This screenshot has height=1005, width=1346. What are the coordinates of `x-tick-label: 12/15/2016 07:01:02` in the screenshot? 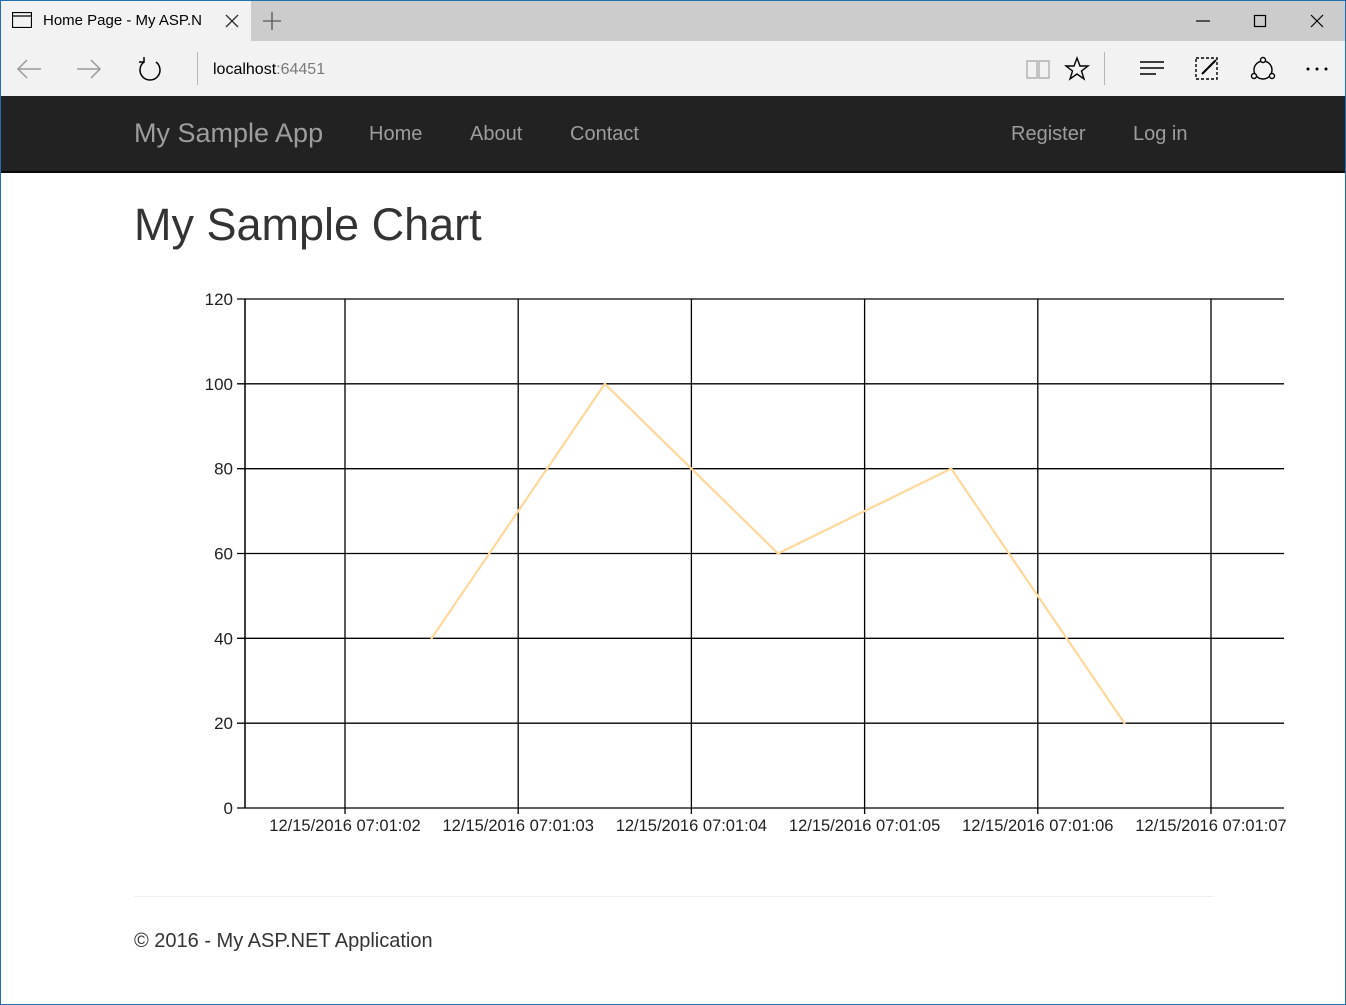 It's located at (344, 826).